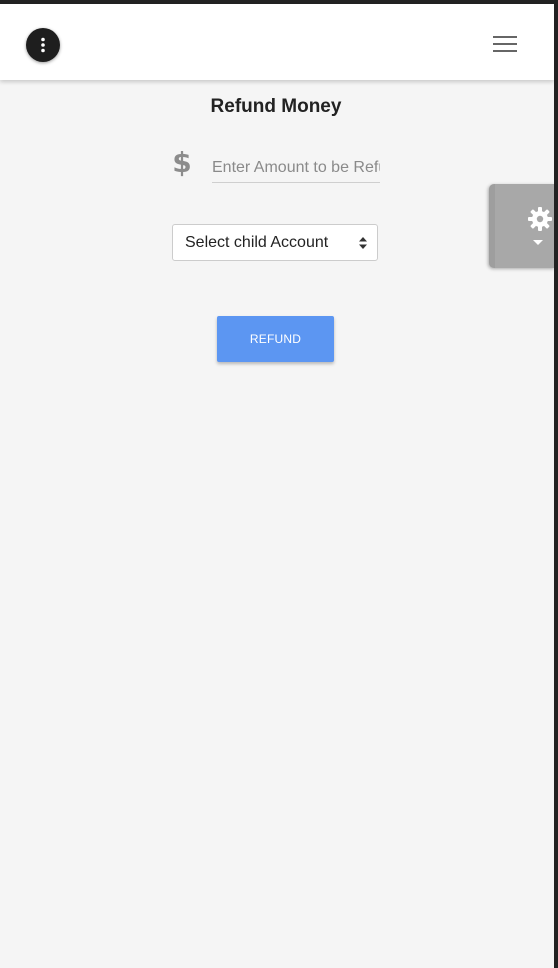 The width and height of the screenshot is (558, 968). I want to click on right-border, so click(556, 484).